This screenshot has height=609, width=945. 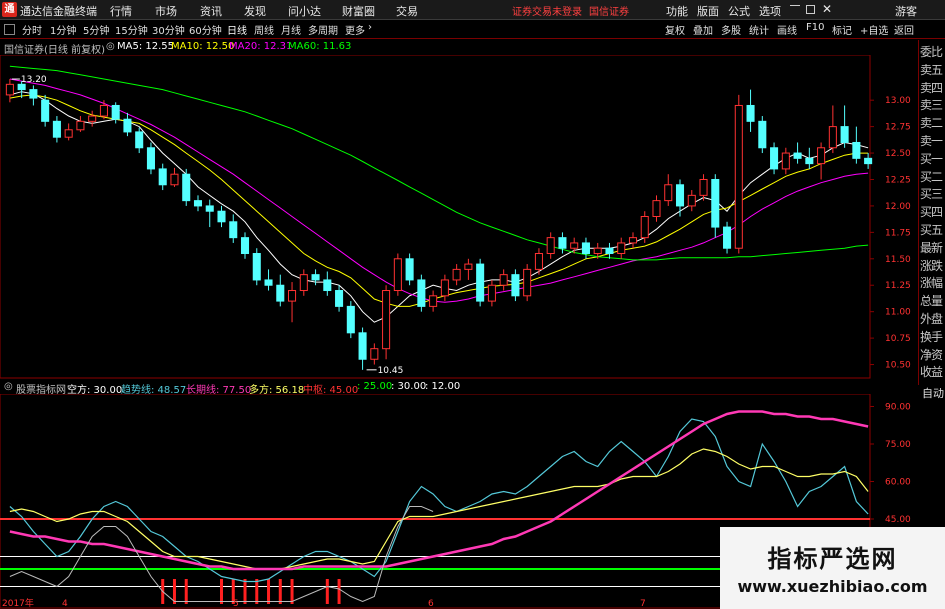 What do you see at coordinates (932, 337) in the screenshot?
I see `side-item: 换手` at bounding box center [932, 337].